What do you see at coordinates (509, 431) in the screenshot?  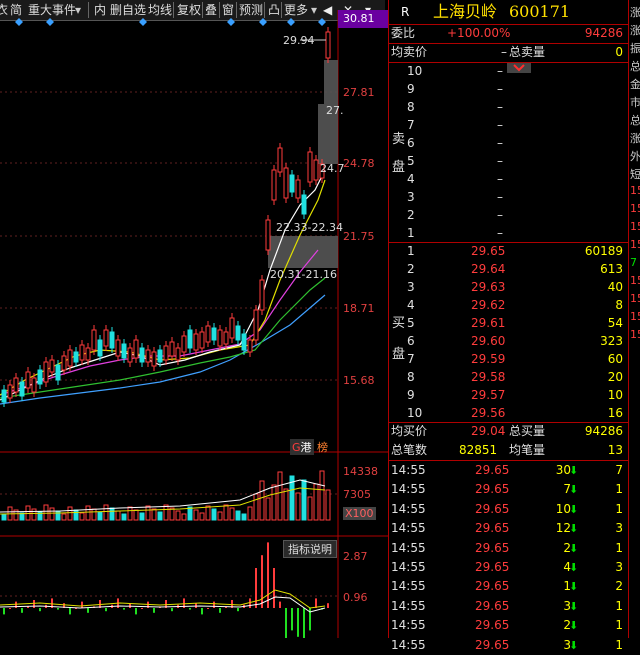 I see `avg-buy-row: 均买价 29.04 总买量 94286` at bounding box center [509, 431].